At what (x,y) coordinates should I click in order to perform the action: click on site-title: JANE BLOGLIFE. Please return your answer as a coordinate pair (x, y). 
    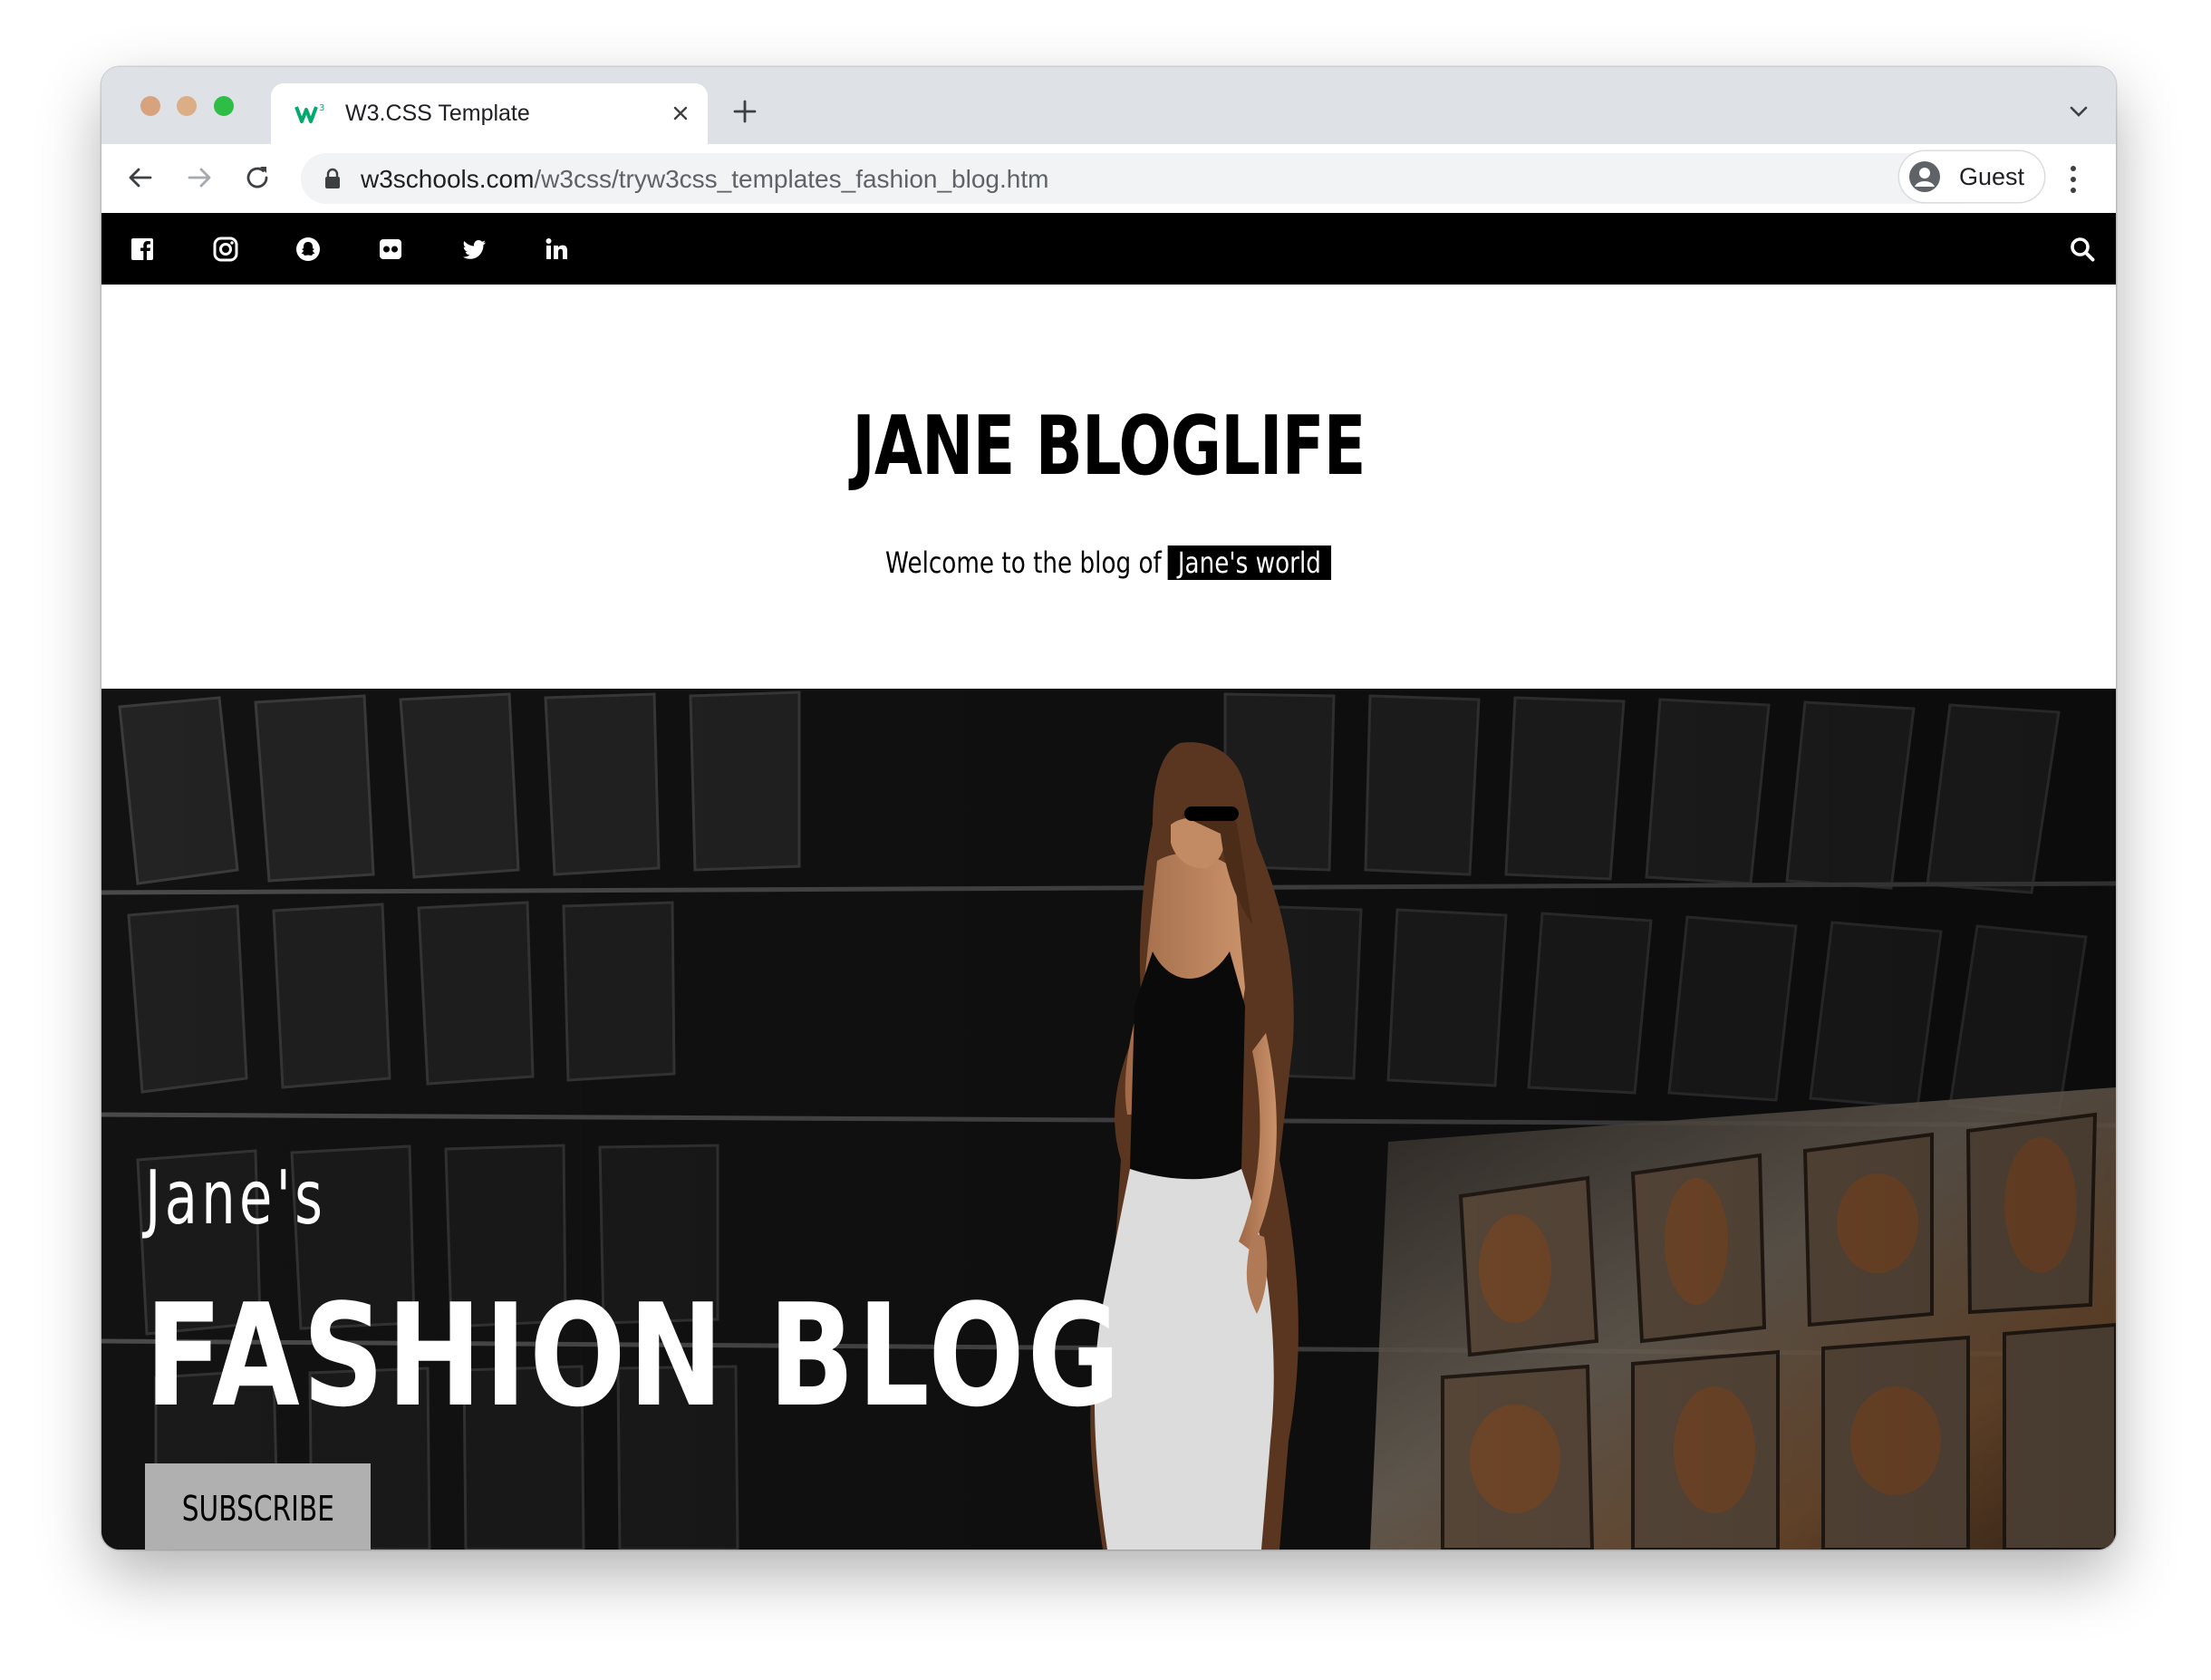
    Looking at the image, I should click on (1109, 446).